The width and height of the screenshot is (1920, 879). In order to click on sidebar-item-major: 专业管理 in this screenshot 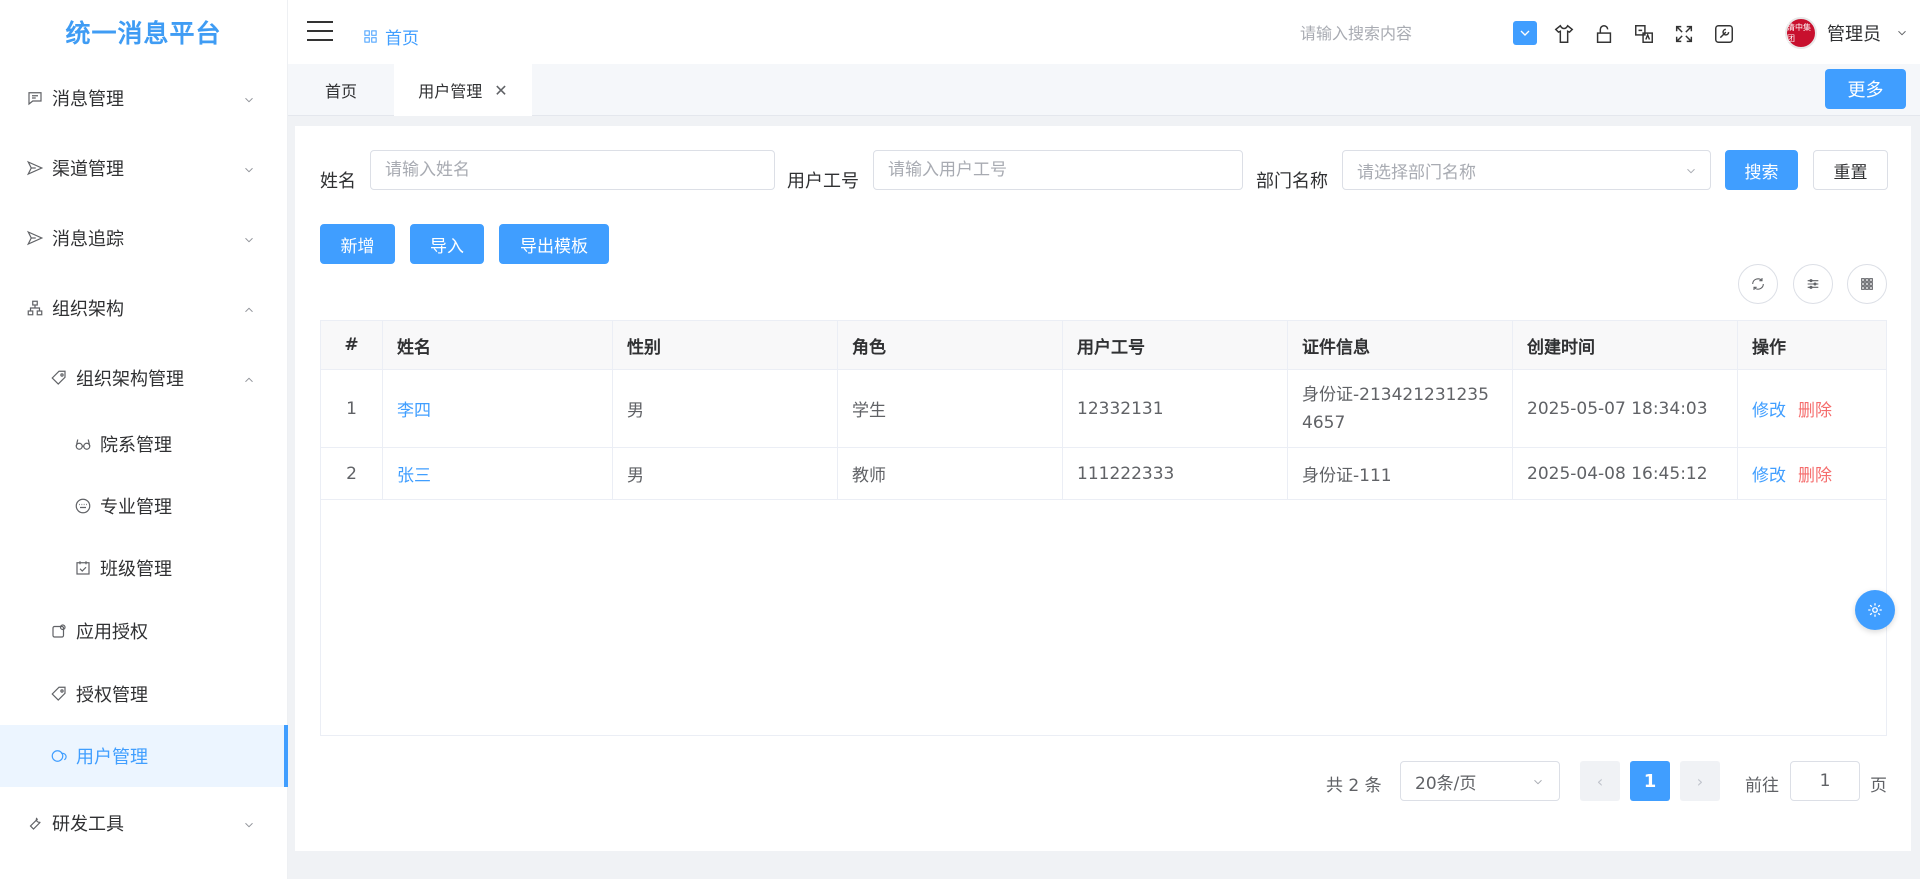, I will do `click(144, 506)`.